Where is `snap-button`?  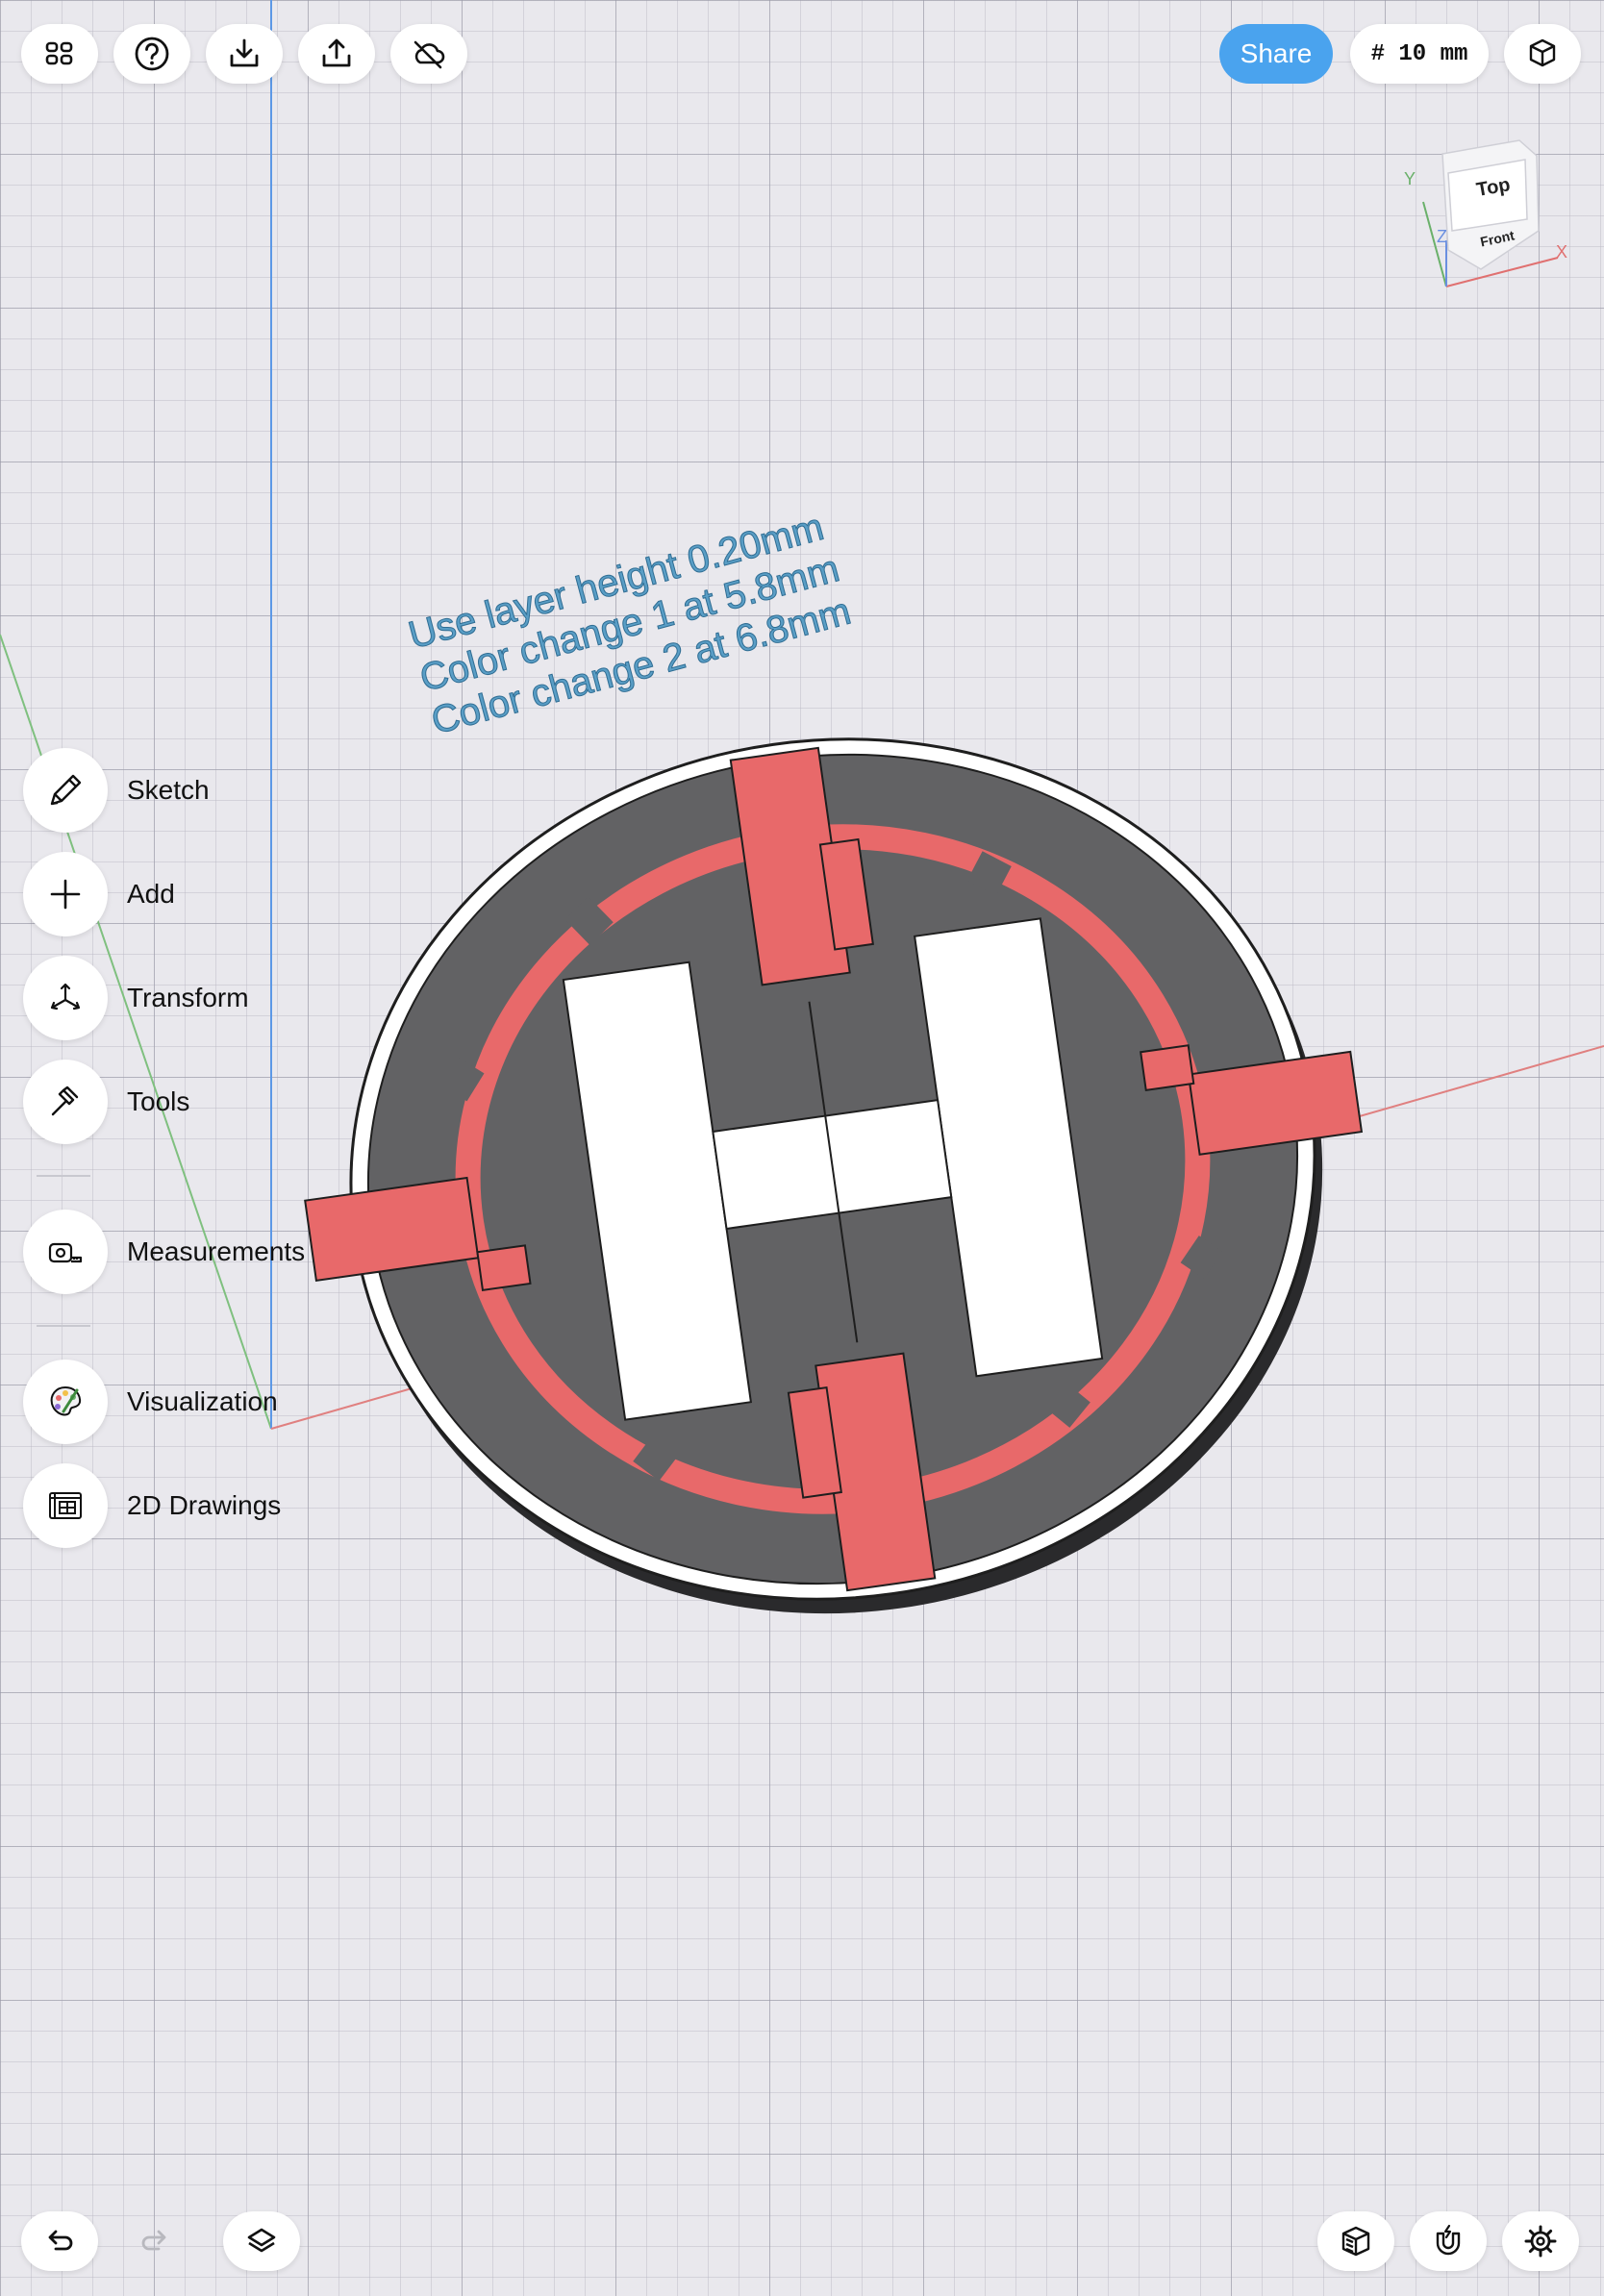
snap-button is located at coordinates (1448, 2241).